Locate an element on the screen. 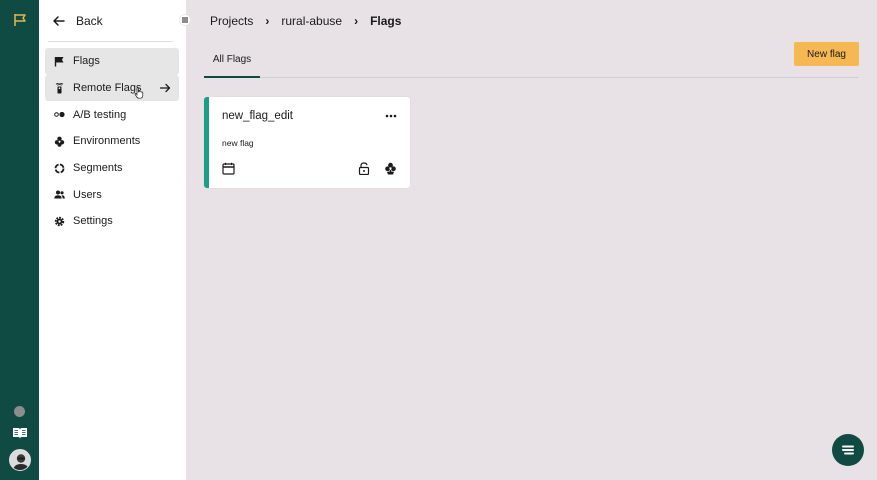  chat-launcher-button is located at coordinates (848, 450).